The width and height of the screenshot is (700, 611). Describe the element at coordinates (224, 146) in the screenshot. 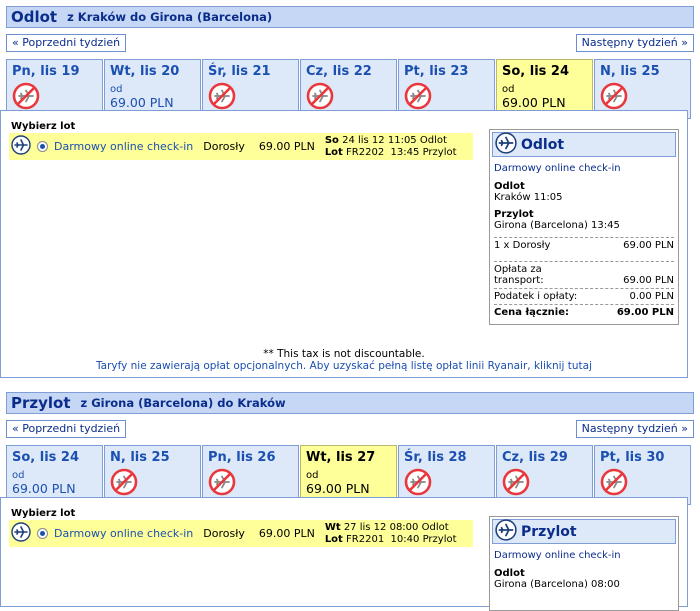

I see `outbound-passenger-type: Dorosły` at that location.